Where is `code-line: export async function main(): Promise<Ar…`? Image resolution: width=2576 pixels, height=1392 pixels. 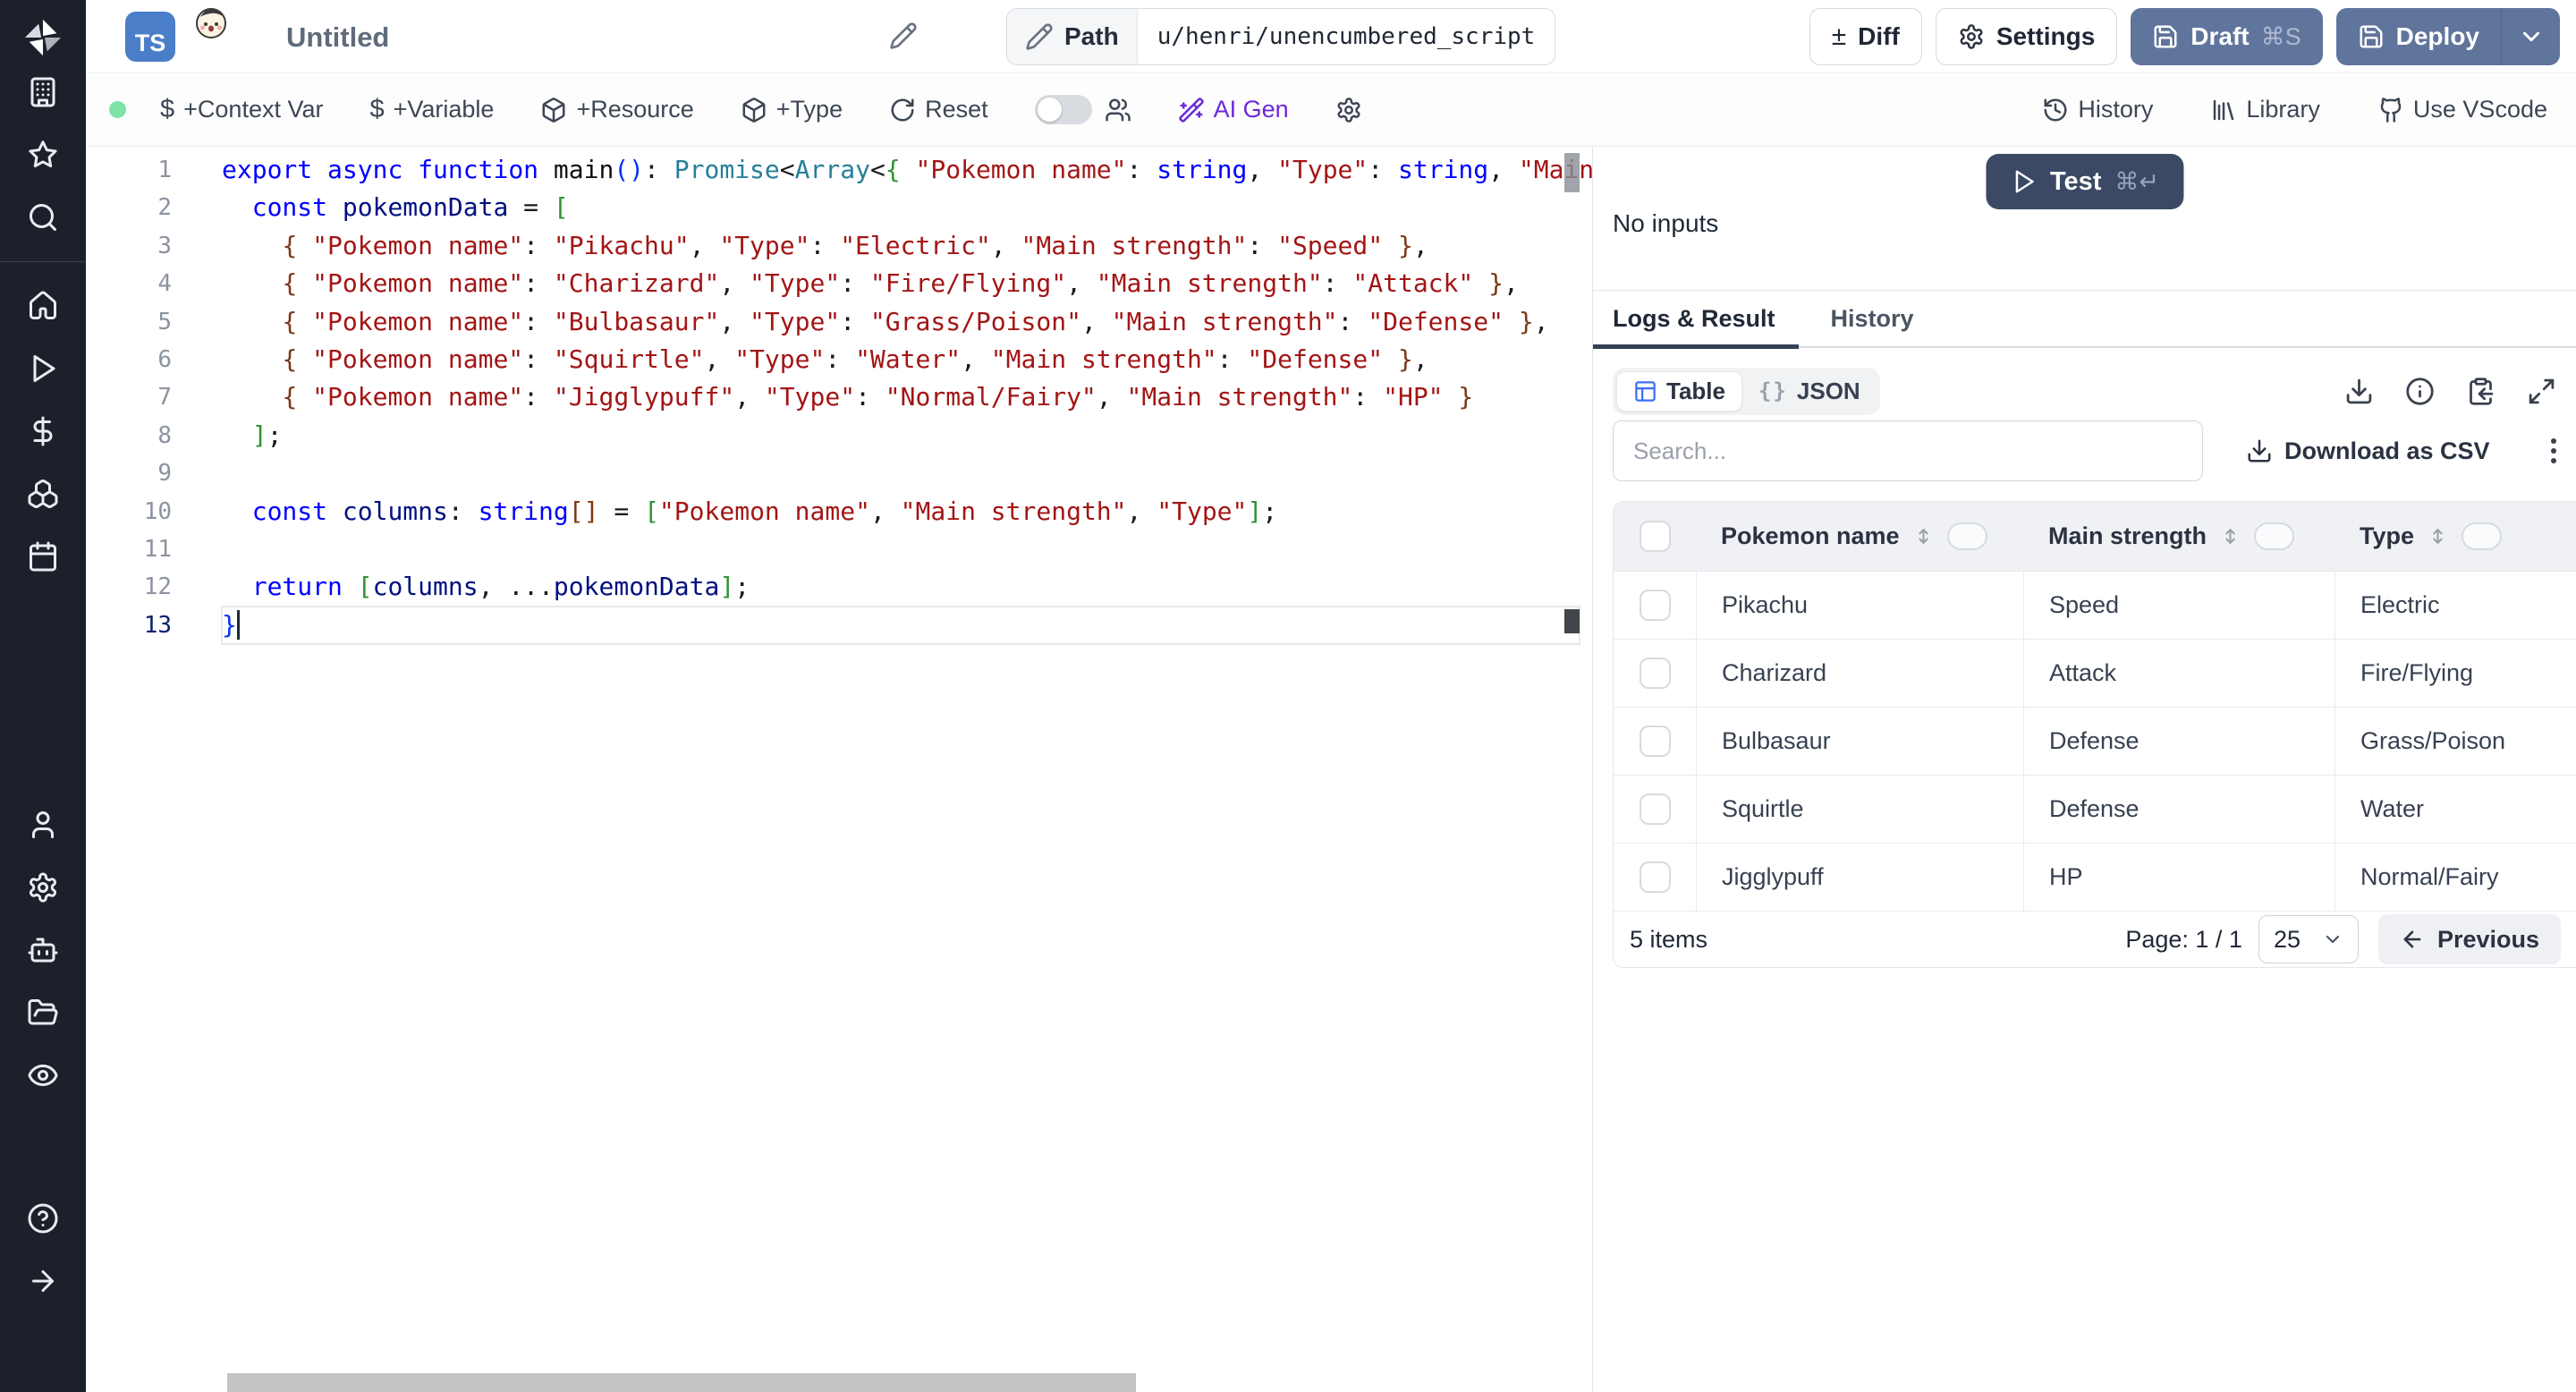
code-line: export async function main(): Promise<Ar… is located at coordinates (907, 170).